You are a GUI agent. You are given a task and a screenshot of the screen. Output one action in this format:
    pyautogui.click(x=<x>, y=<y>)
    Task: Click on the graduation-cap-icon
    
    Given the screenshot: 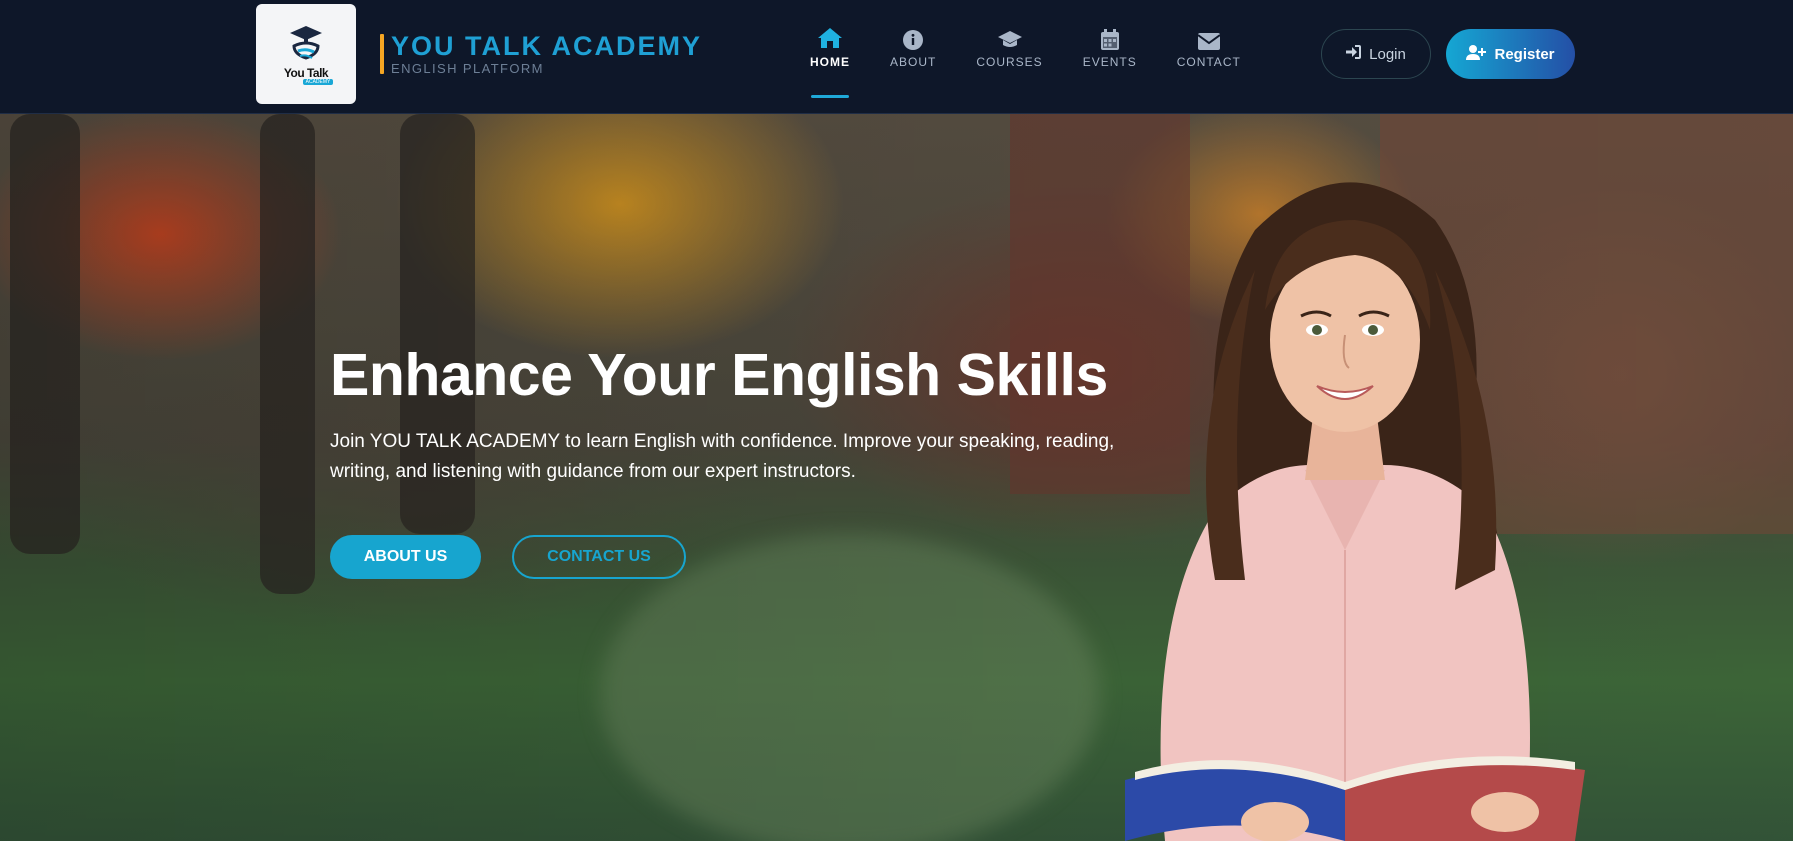 What is the action you would take?
    pyautogui.click(x=1010, y=37)
    